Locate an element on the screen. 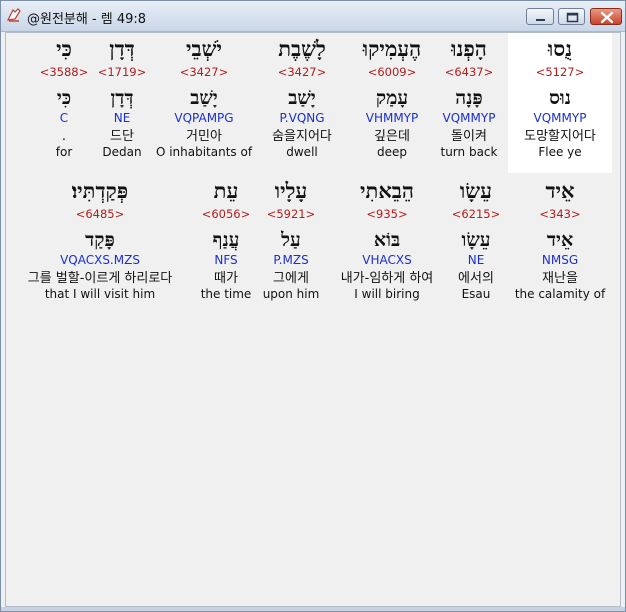  korean-gloss: 재난을 is located at coordinates (560, 278).